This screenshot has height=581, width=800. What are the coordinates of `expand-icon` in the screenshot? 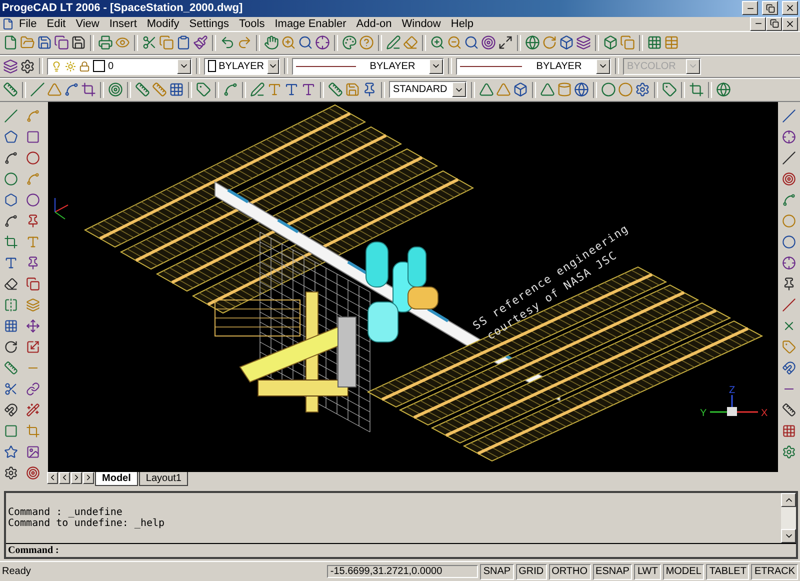 It's located at (505, 42).